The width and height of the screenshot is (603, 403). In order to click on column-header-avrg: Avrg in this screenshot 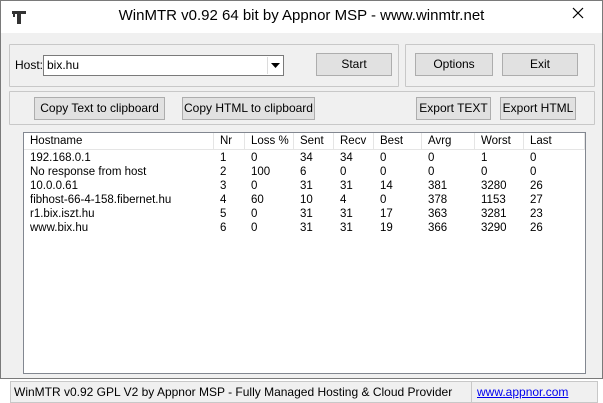, I will do `click(448, 141)`.